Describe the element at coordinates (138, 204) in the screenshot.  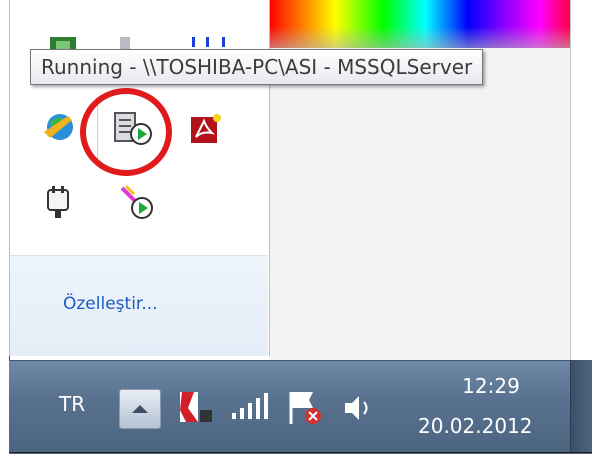
I see `sql-server-agent-icon` at that location.